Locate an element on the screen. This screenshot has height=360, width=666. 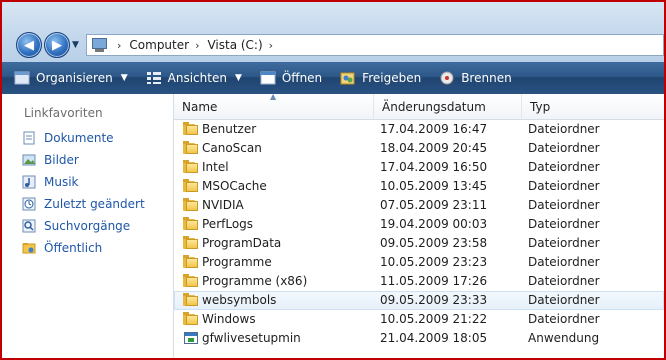
file-modified-date: 18.04.2009 20:45 is located at coordinates (434, 148).